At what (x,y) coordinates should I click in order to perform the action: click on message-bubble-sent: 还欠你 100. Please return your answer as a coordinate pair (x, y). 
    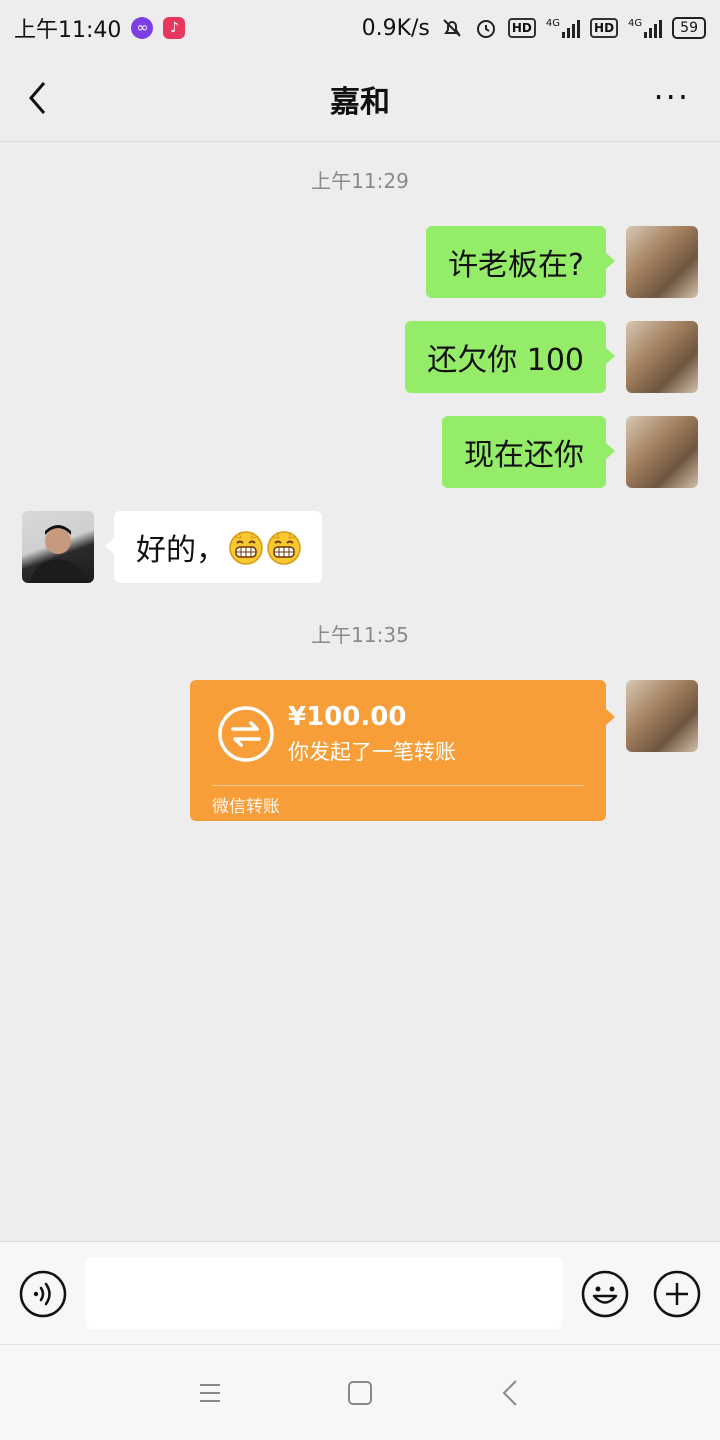
    Looking at the image, I should click on (510, 357).